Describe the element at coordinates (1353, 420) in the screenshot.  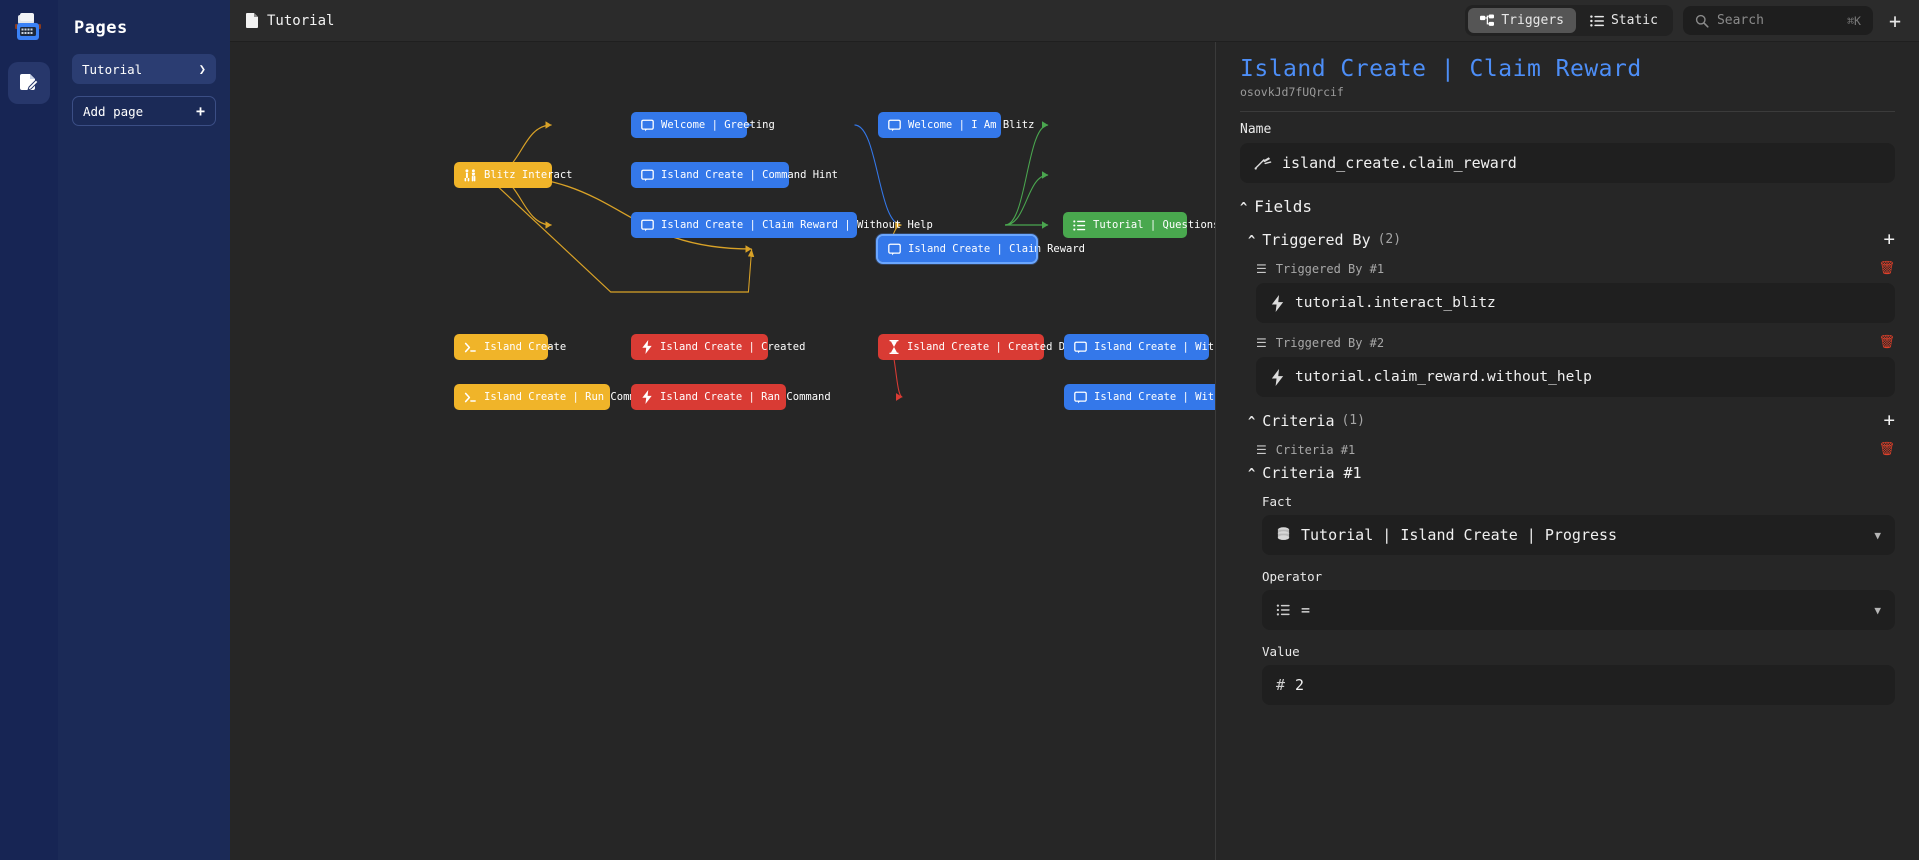
I see `criteria-count: (1)` at that location.